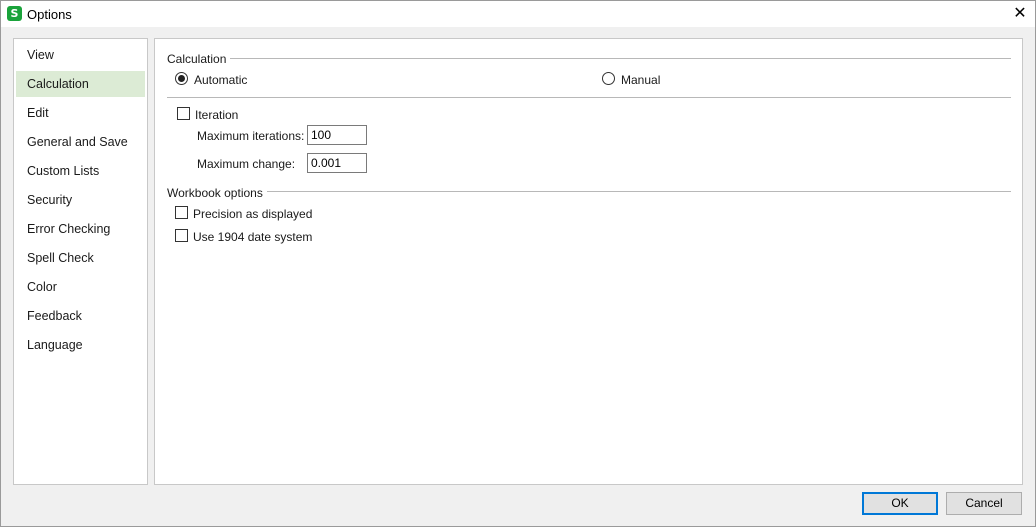 This screenshot has width=1036, height=527. I want to click on app-icon: S, so click(14, 13).